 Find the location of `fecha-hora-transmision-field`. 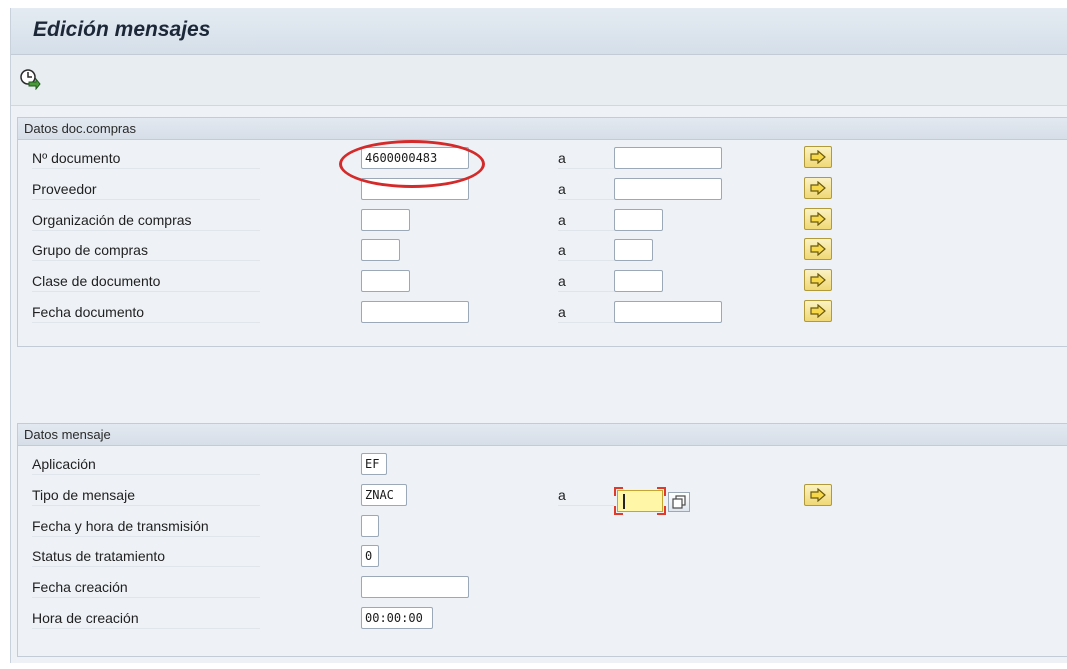

fecha-hora-transmision-field is located at coordinates (370, 526).